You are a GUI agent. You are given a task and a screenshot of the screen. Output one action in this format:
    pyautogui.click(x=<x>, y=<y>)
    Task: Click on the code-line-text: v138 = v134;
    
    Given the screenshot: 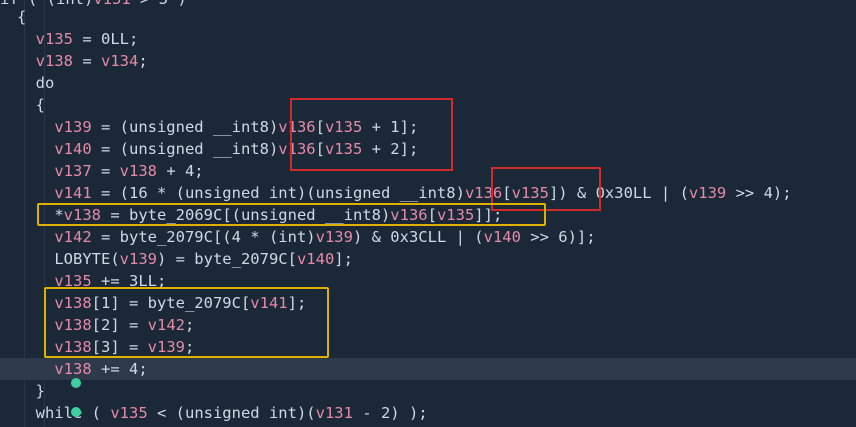 What is the action you would take?
    pyautogui.click(x=91, y=61)
    